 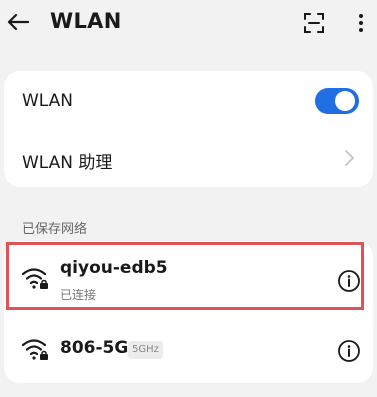 I want to click on scan-button, so click(x=314, y=23).